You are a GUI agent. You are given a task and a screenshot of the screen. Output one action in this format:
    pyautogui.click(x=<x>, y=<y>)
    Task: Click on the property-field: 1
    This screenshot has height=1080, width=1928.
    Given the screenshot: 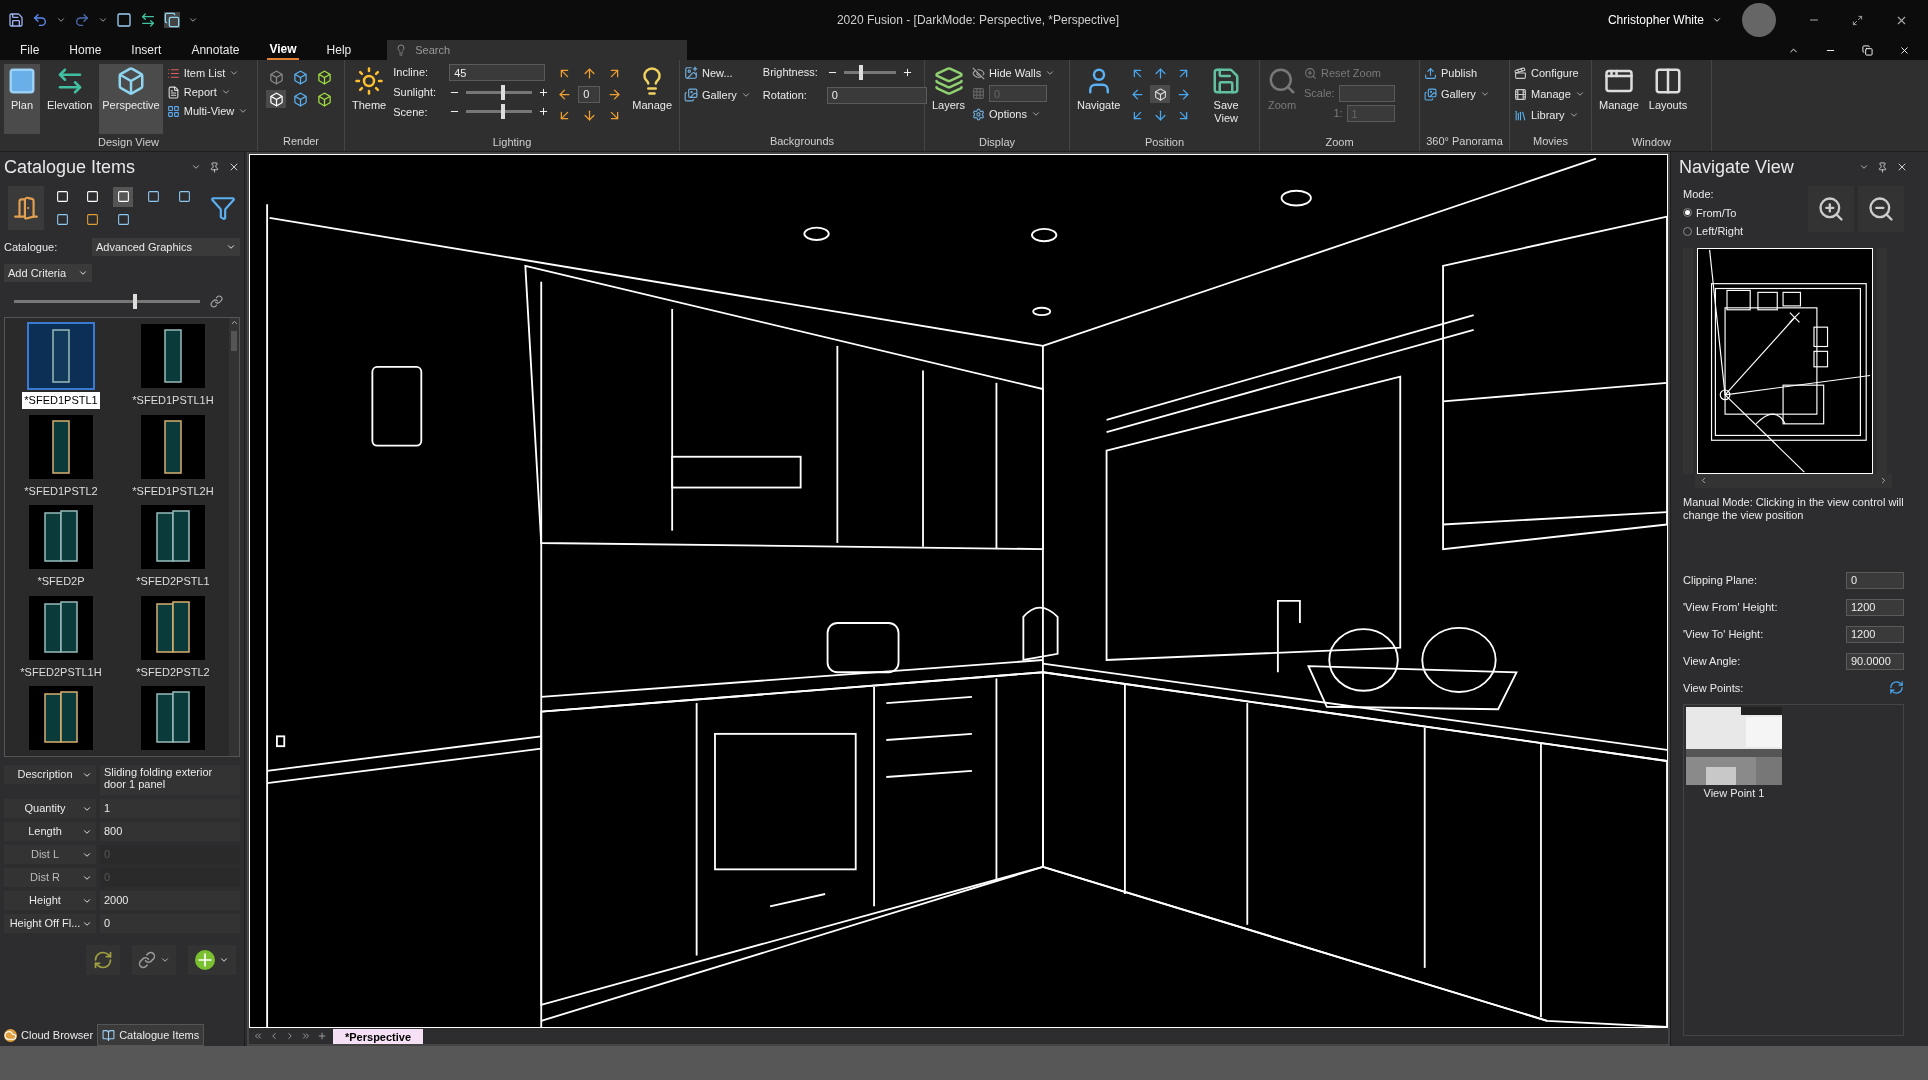 What is the action you would take?
    pyautogui.click(x=170, y=808)
    